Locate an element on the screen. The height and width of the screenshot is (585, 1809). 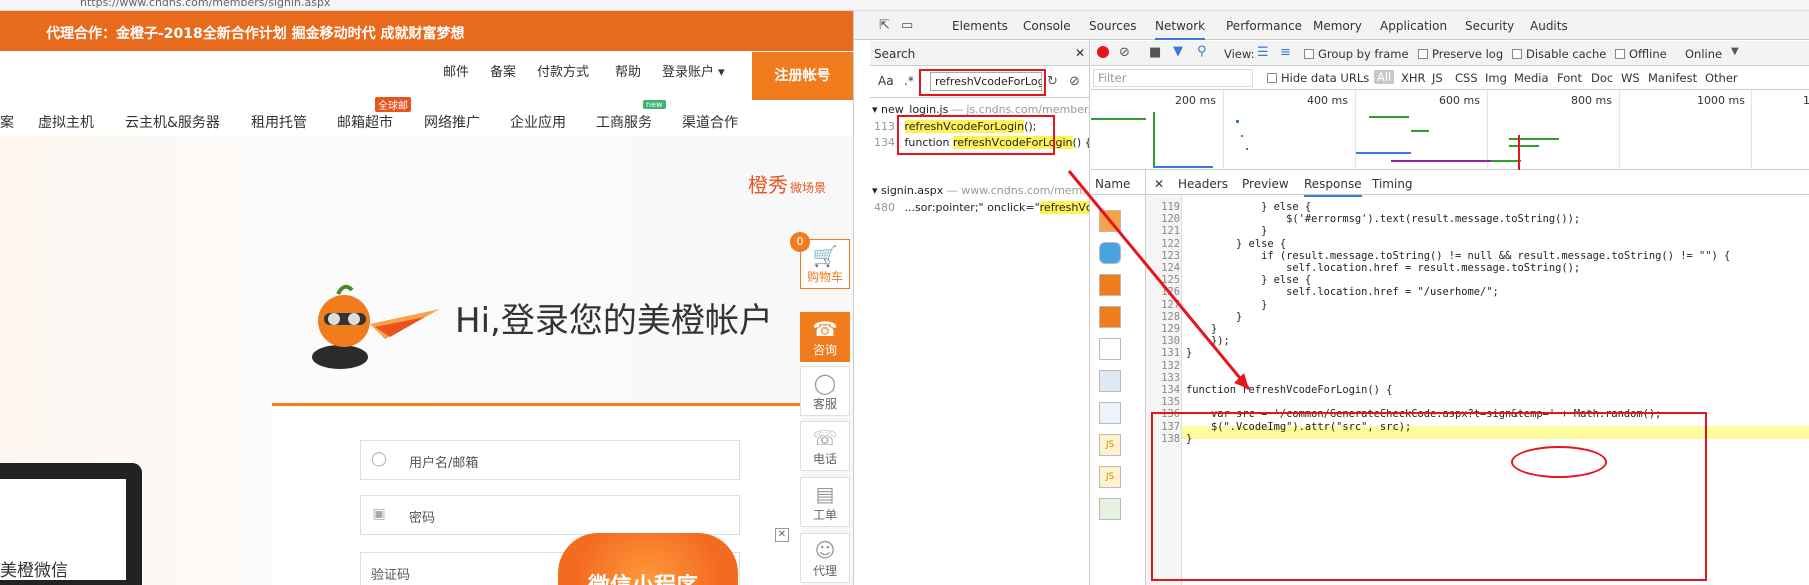
side-consult-button: ☎ 咨询 is located at coordinates (825, 337).